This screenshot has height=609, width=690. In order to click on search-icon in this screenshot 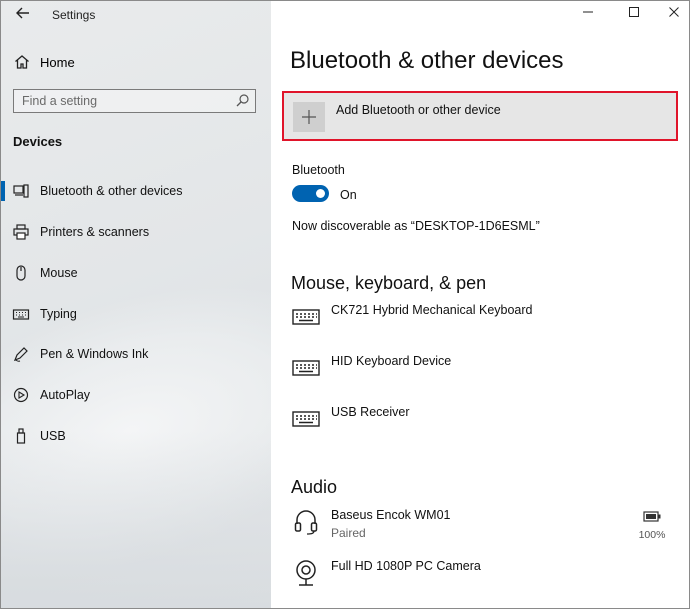, I will do `click(242, 100)`.